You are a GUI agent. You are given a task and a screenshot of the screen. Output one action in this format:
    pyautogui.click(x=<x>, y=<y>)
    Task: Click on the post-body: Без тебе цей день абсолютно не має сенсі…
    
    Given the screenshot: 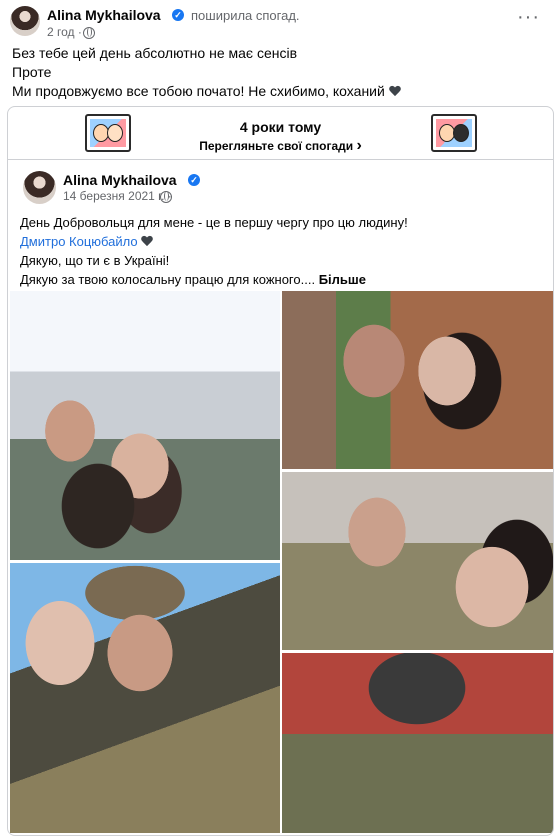 What is the action you would take?
    pyautogui.click(x=206, y=72)
    